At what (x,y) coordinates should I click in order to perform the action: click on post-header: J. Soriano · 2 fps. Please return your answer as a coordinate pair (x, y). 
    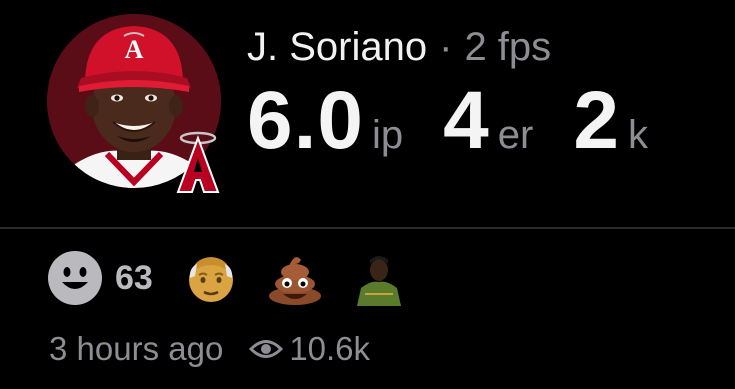
    Looking at the image, I should click on (399, 47).